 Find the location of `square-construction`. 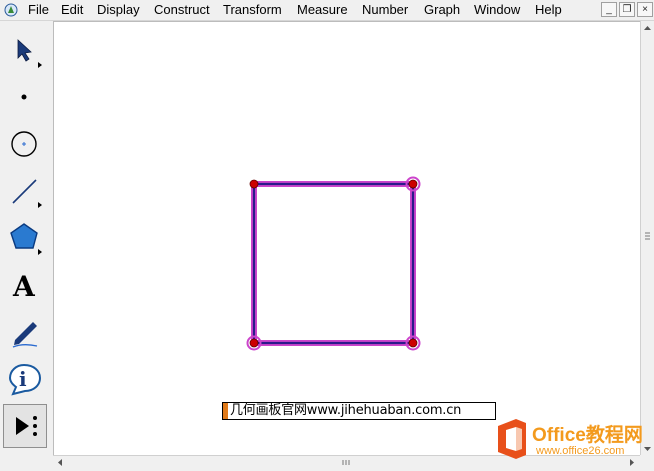

square-construction is located at coordinates (333, 263).